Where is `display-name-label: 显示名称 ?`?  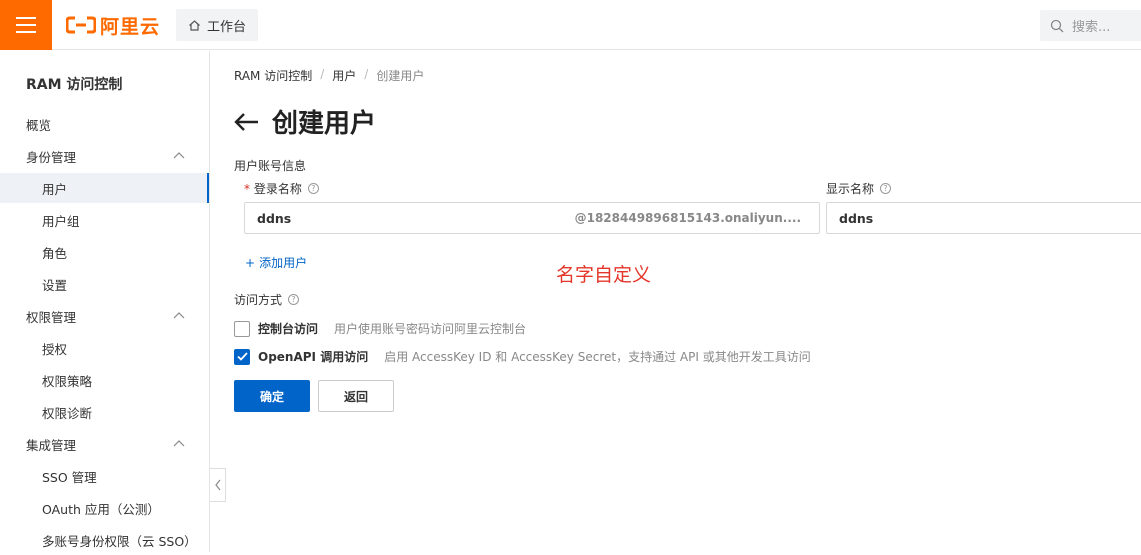 display-name-label: 显示名称 ? is located at coordinates (859, 188).